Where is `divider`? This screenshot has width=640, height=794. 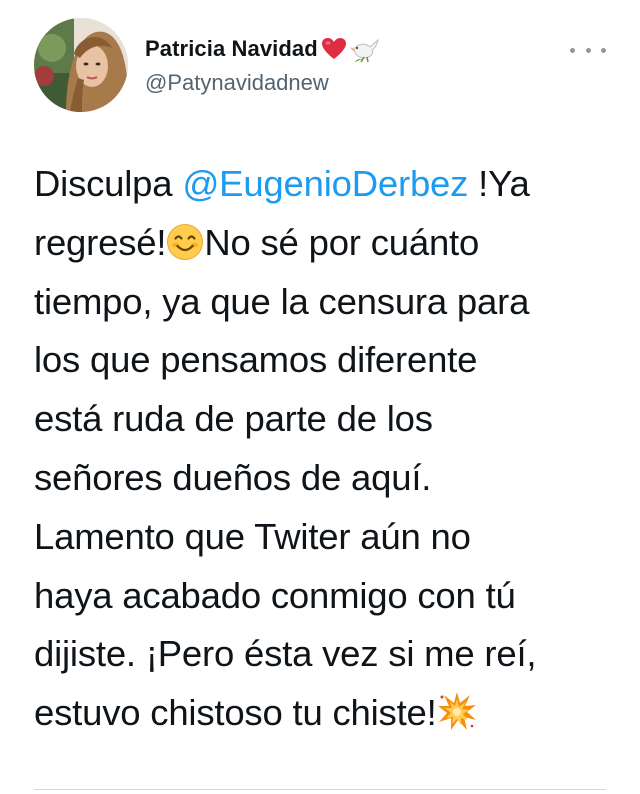 divider is located at coordinates (320, 789).